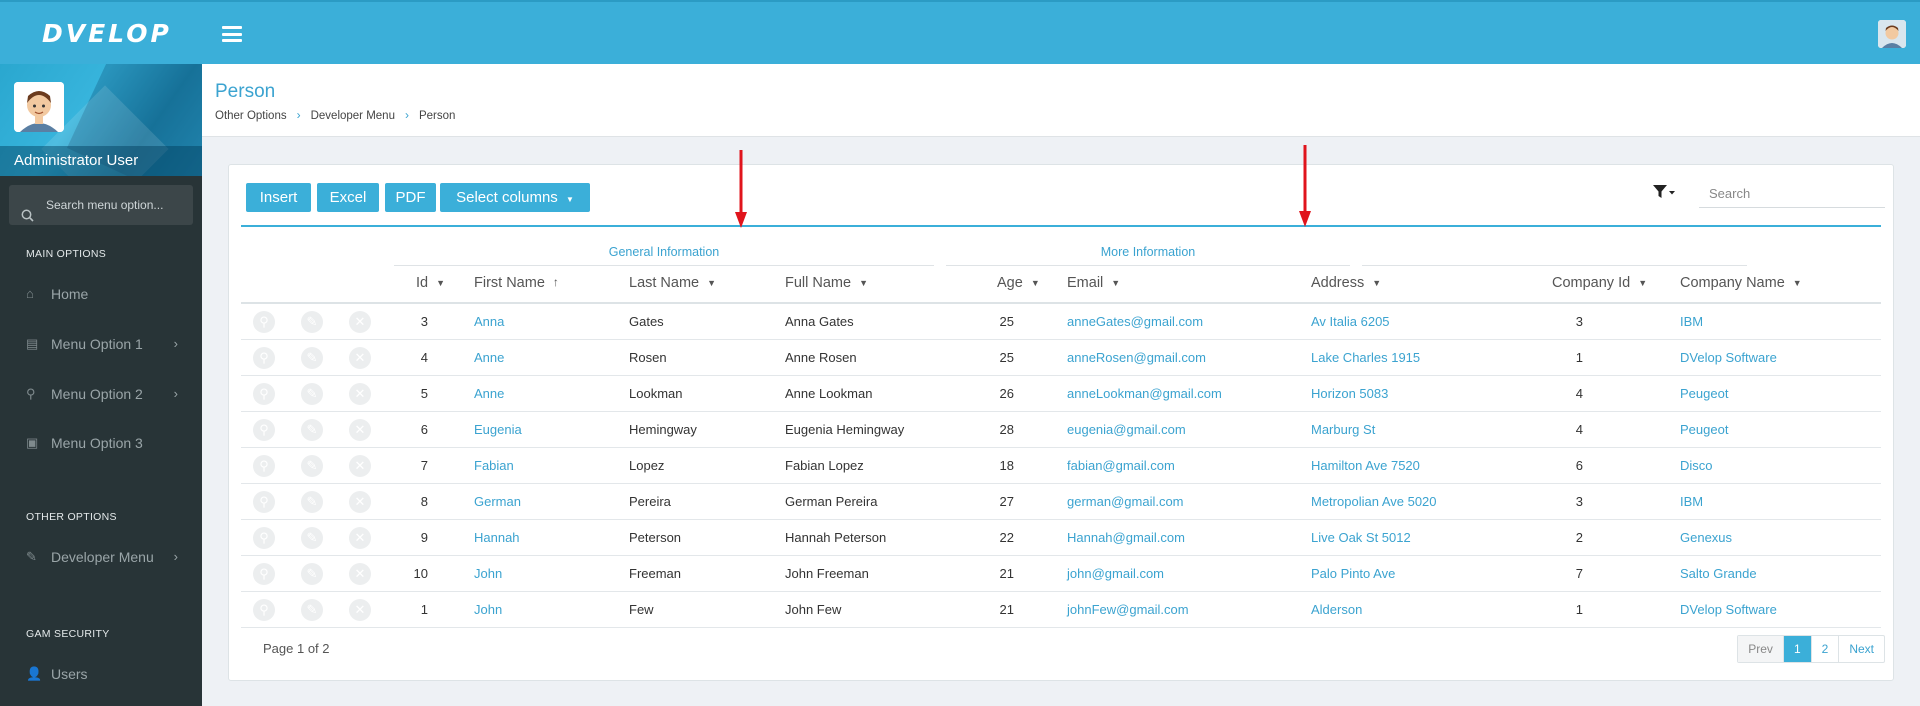 This screenshot has height=706, width=1920. Describe the element at coordinates (826, 283) in the screenshot. I see `column-header-full-name: Full Name ▼` at that location.